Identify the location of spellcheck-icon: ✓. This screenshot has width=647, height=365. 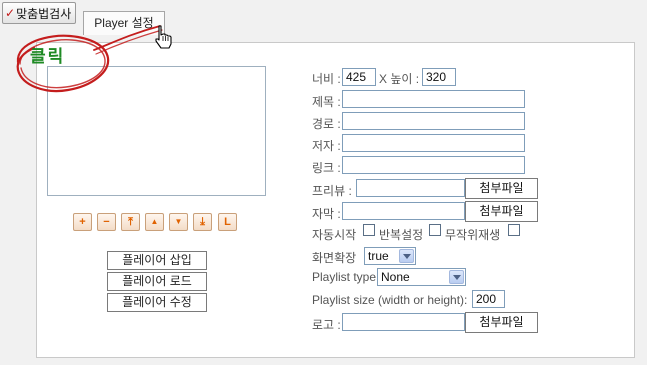
(10, 13).